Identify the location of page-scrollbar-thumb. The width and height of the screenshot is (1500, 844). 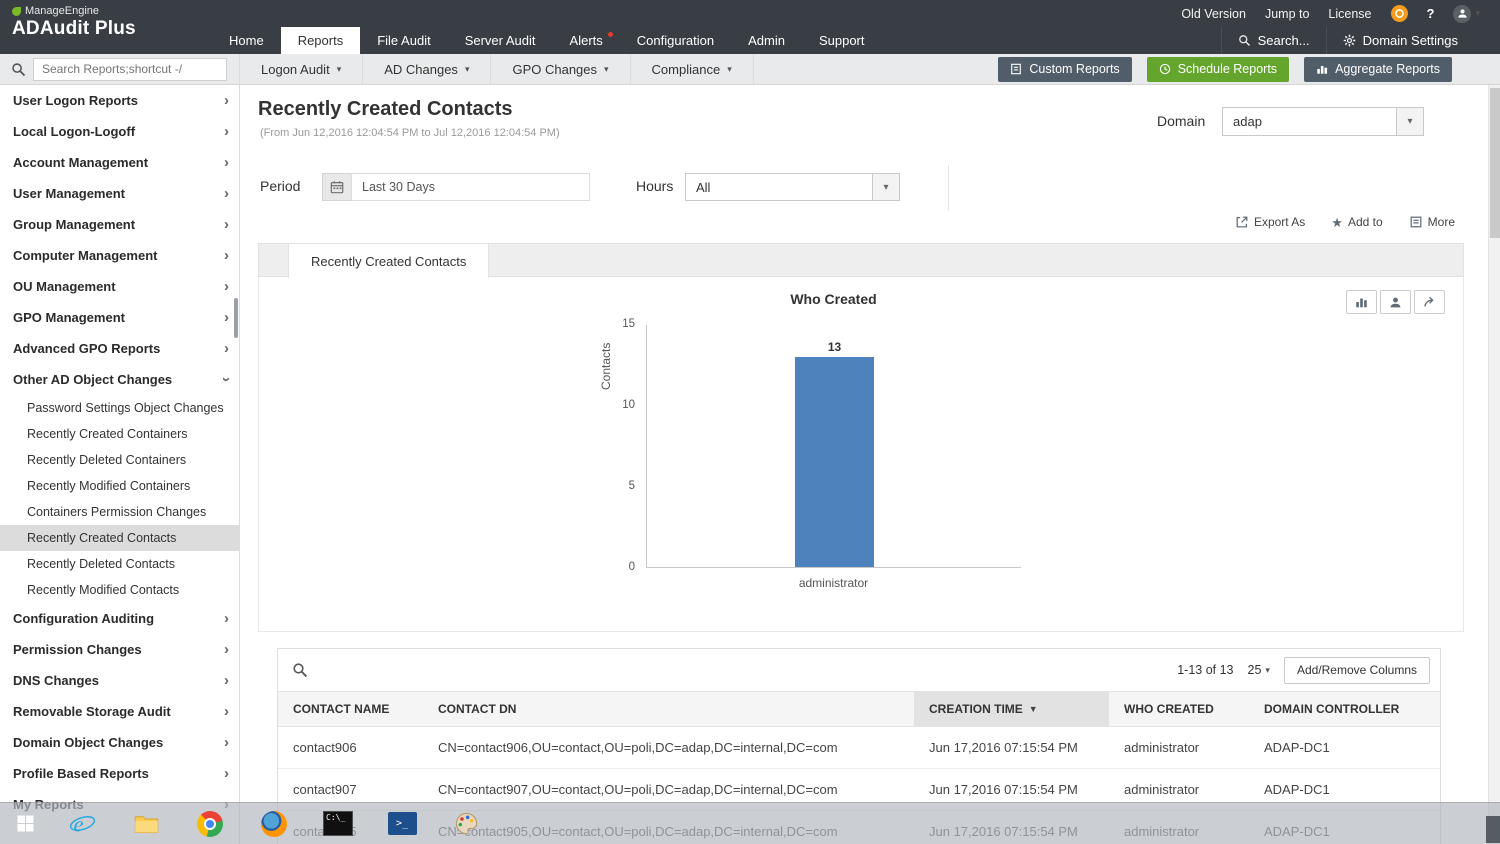
(1495, 163).